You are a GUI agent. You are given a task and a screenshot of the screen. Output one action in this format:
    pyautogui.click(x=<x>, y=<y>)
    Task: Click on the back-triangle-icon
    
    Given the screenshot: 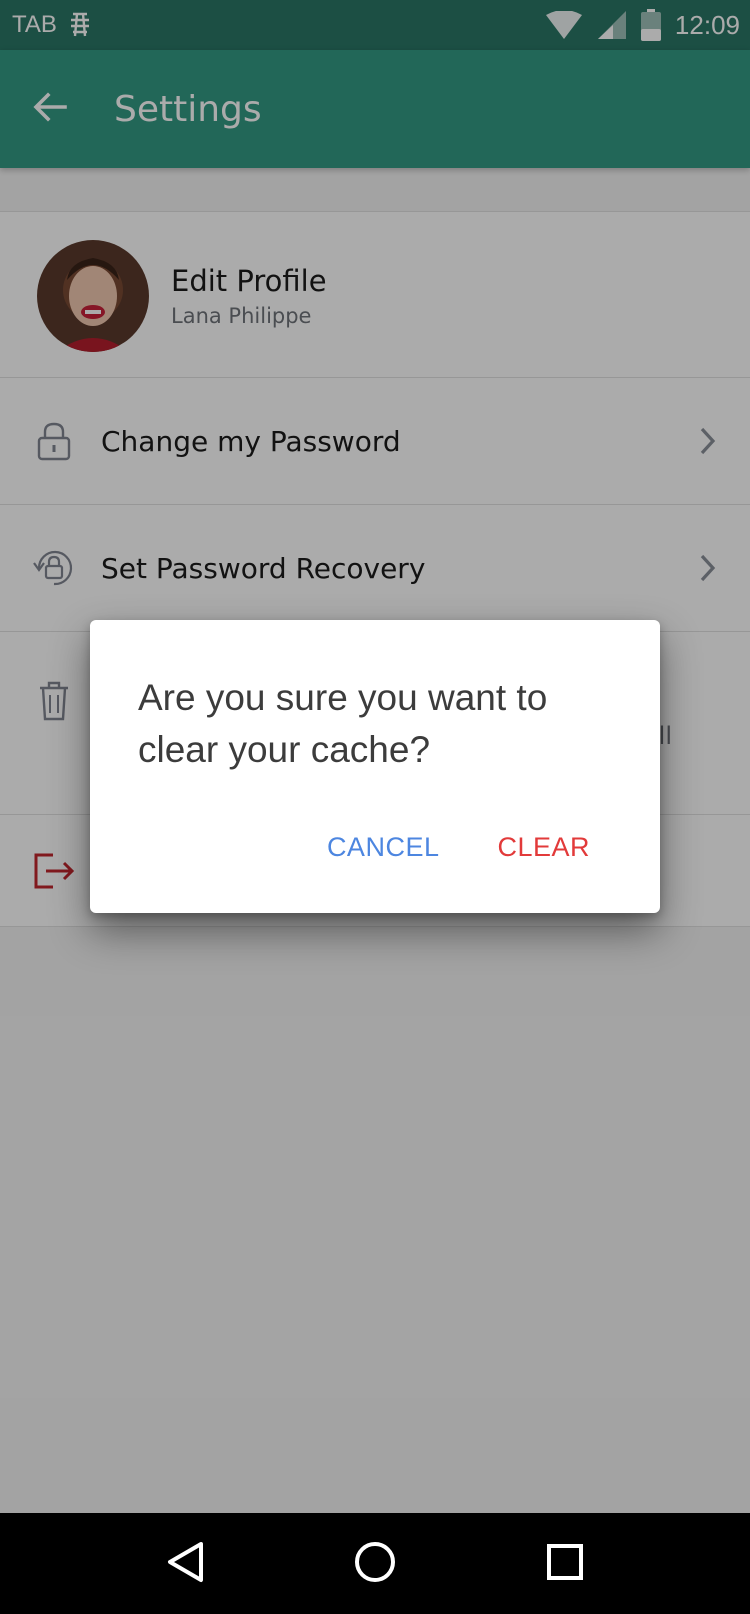 What is the action you would take?
    pyautogui.click(x=185, y=1564)
    